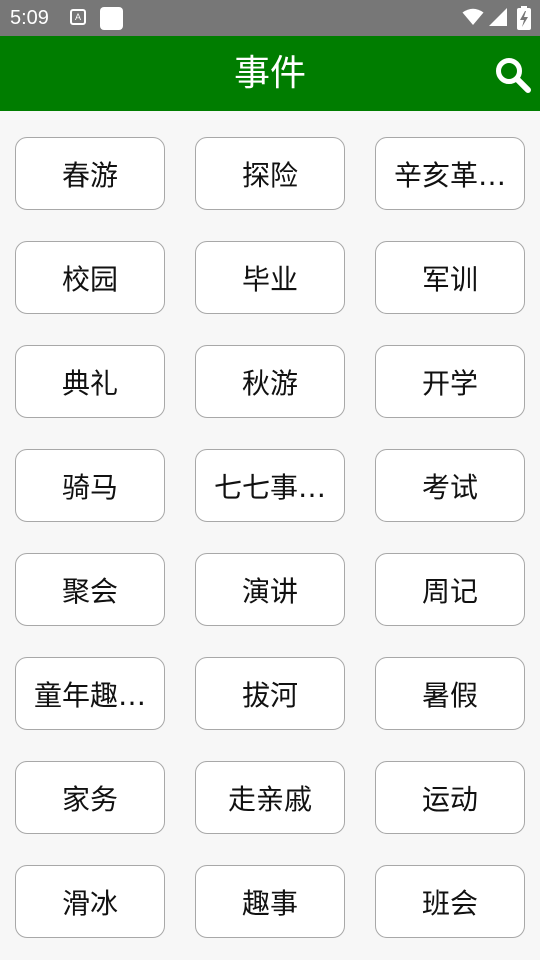 The image size is (540, 960). I want to click on event-button: 春游, so click(90, 173).